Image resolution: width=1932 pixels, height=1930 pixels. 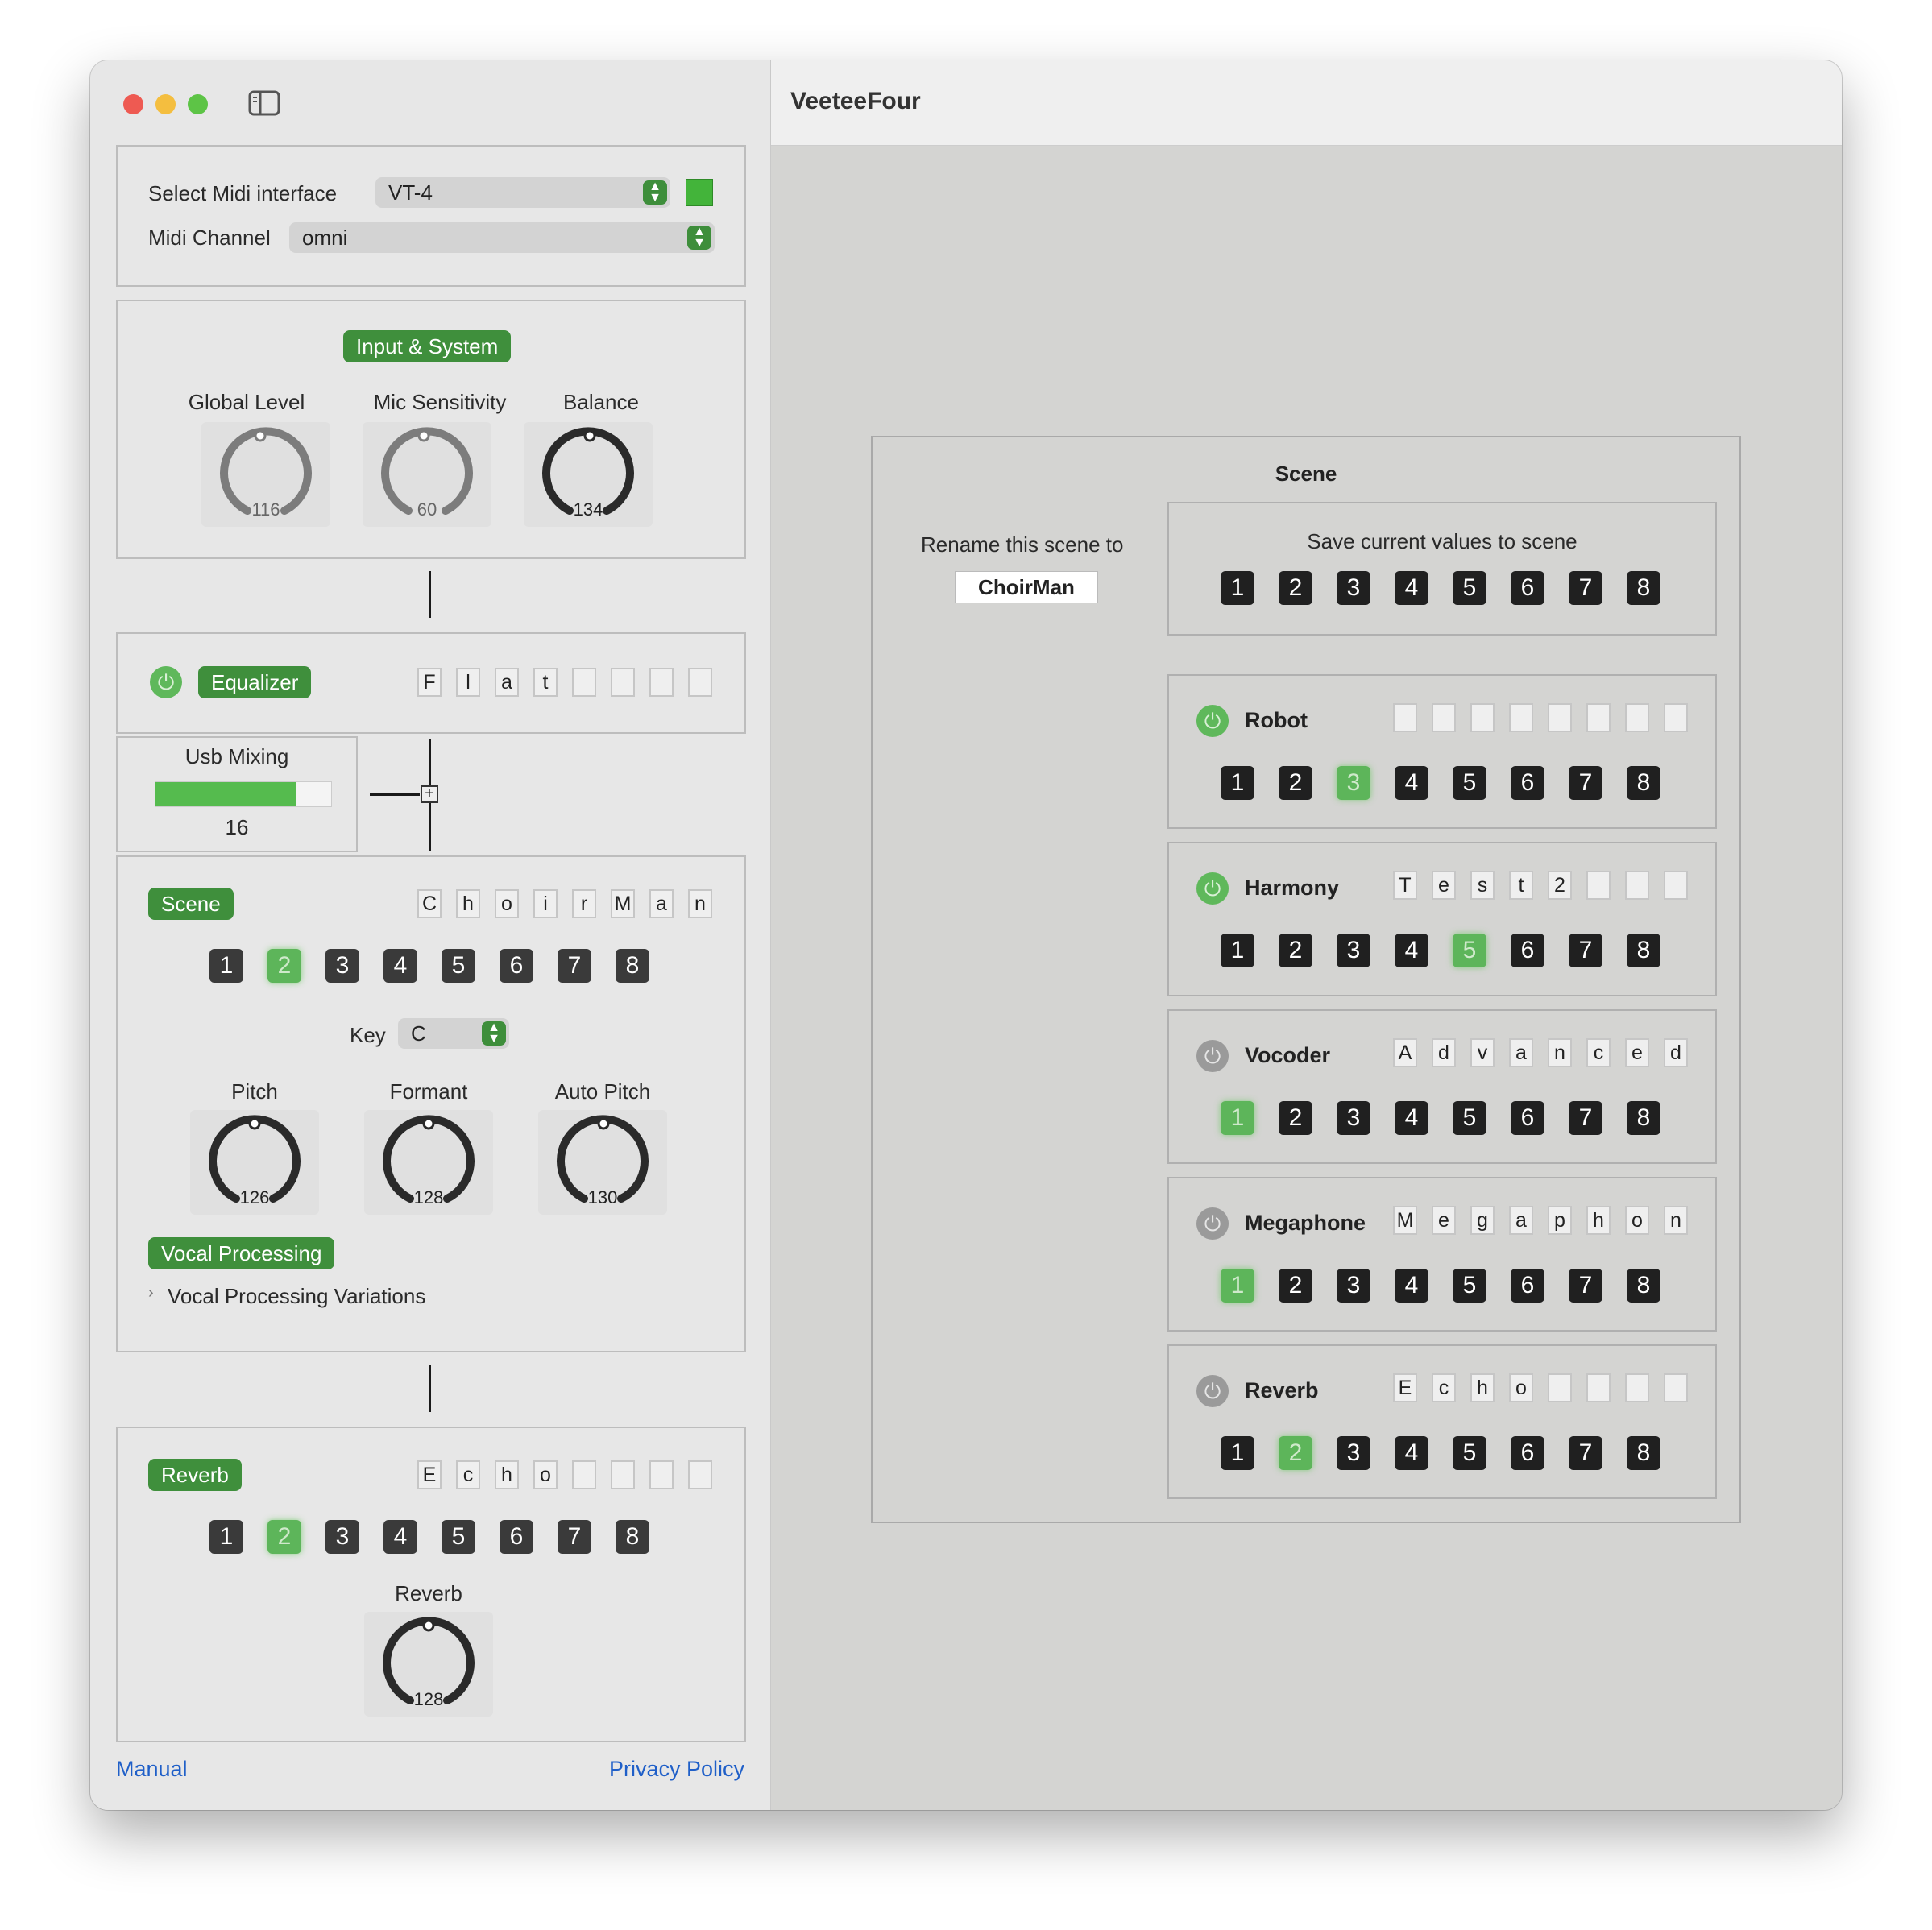 What do you see at coordinates (545, 1475) in the screenshot?
I see `reverb-name-char: o` at bounding box center [545, 1475].